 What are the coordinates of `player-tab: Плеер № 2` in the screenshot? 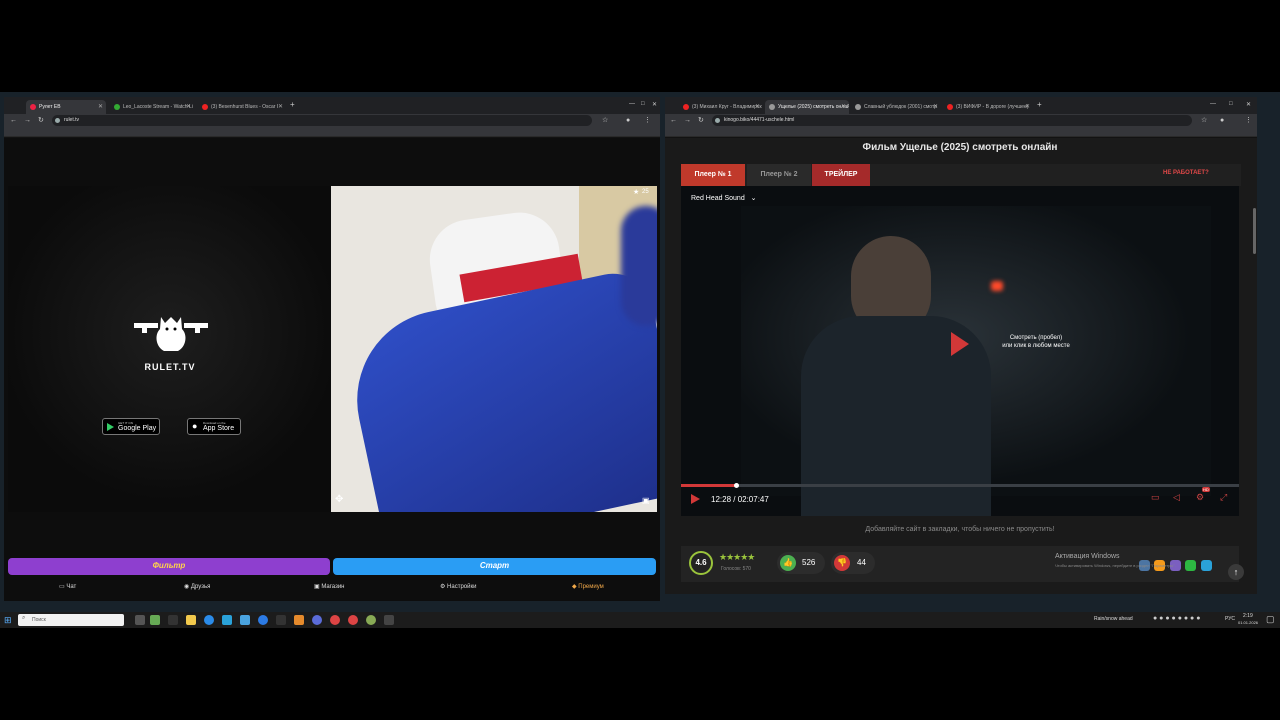 It's located at (779, 175).